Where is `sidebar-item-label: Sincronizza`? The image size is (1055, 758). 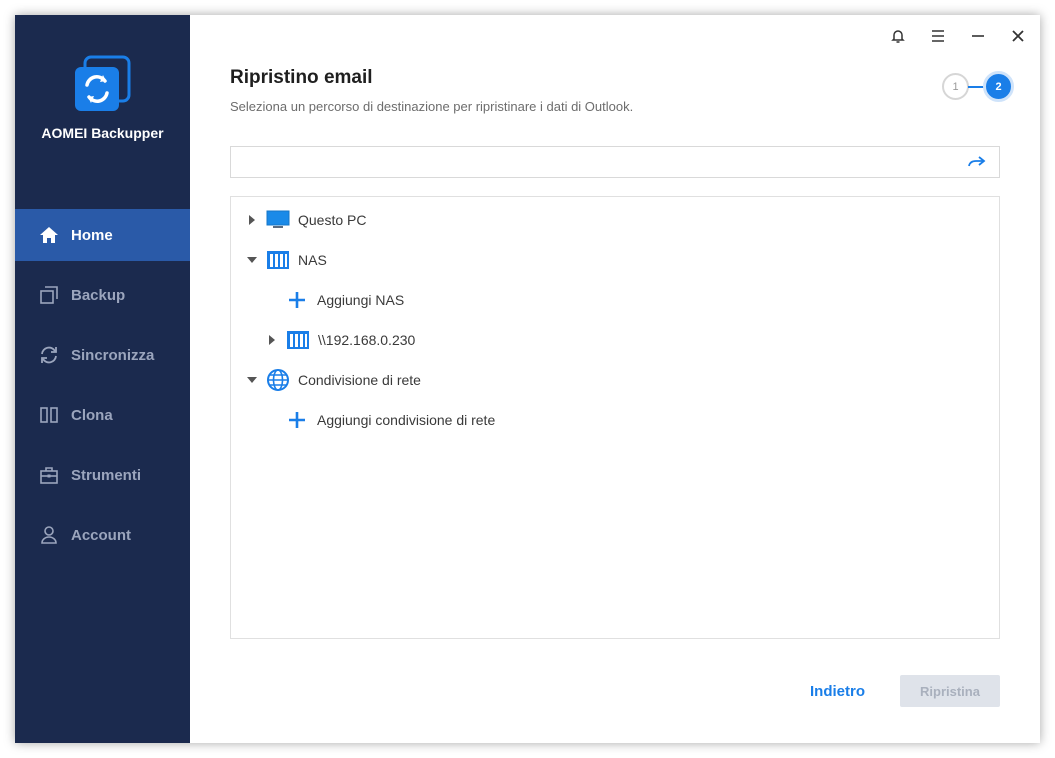
sidebar-item-label: Sincronizza is located at coordinates (113, 355).